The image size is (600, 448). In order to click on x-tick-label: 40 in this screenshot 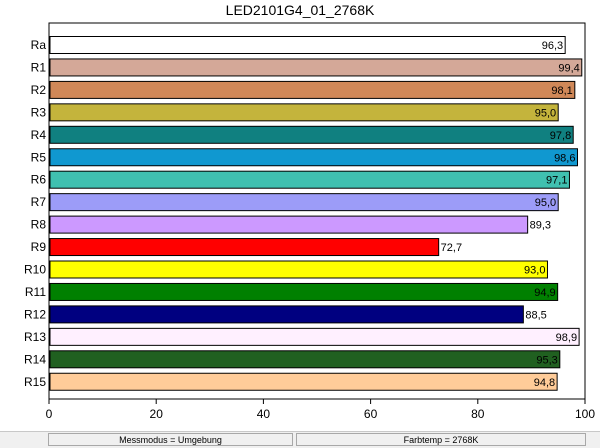, I will do `click(264, 414)`.